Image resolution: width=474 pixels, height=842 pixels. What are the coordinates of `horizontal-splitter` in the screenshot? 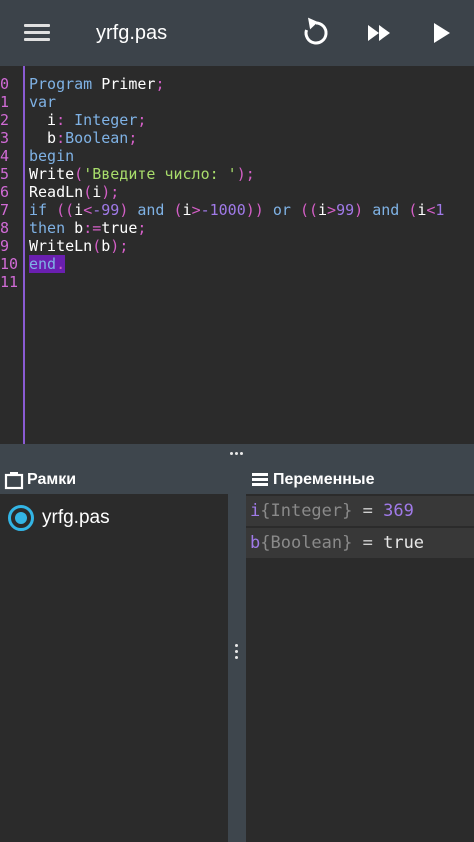 It's located at (237, 454).